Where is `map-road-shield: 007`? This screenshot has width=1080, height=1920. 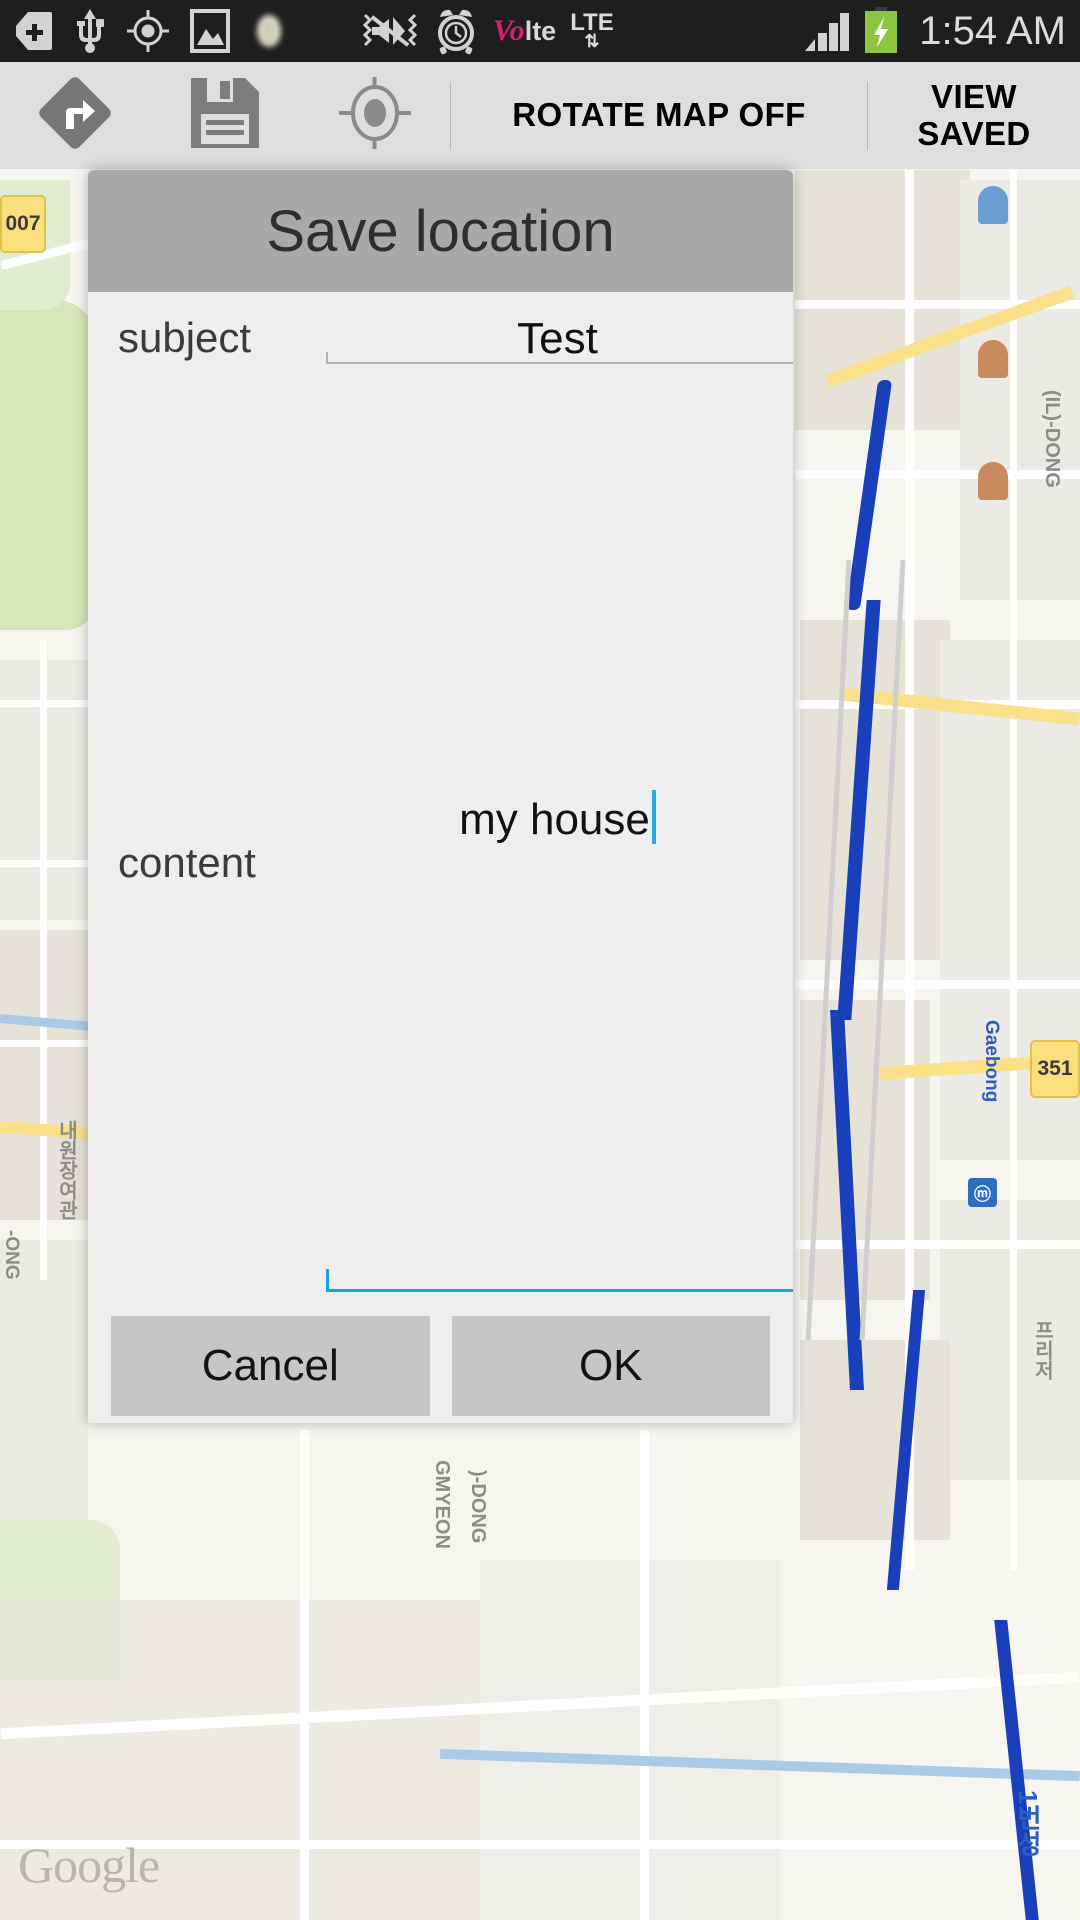
map-road-shield: 007 is located at coordinates (23, 224).